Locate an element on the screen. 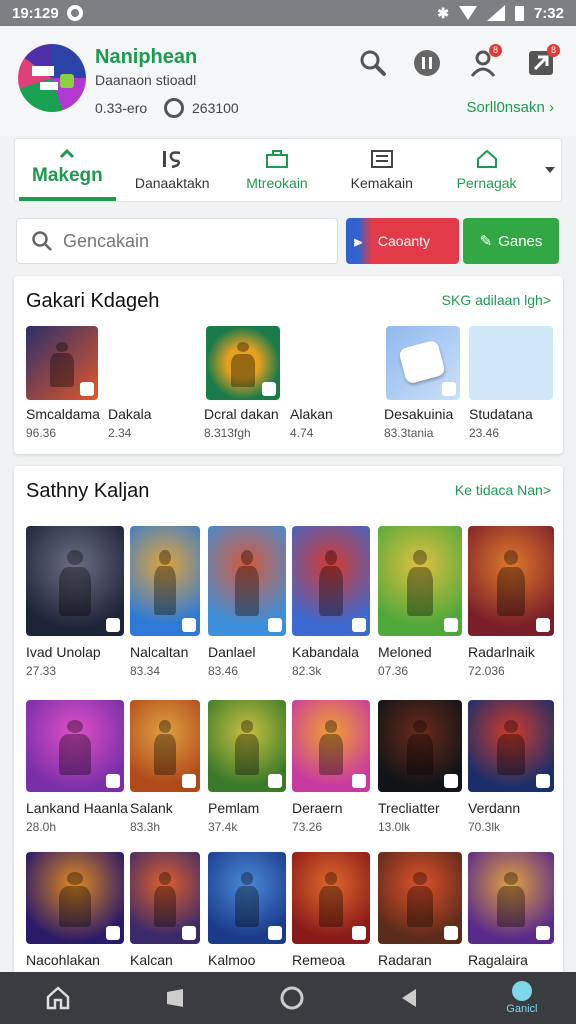 This screenshot has height=1024, width=576. item-meta: 83.3tania is located at coordinates (409, 433).